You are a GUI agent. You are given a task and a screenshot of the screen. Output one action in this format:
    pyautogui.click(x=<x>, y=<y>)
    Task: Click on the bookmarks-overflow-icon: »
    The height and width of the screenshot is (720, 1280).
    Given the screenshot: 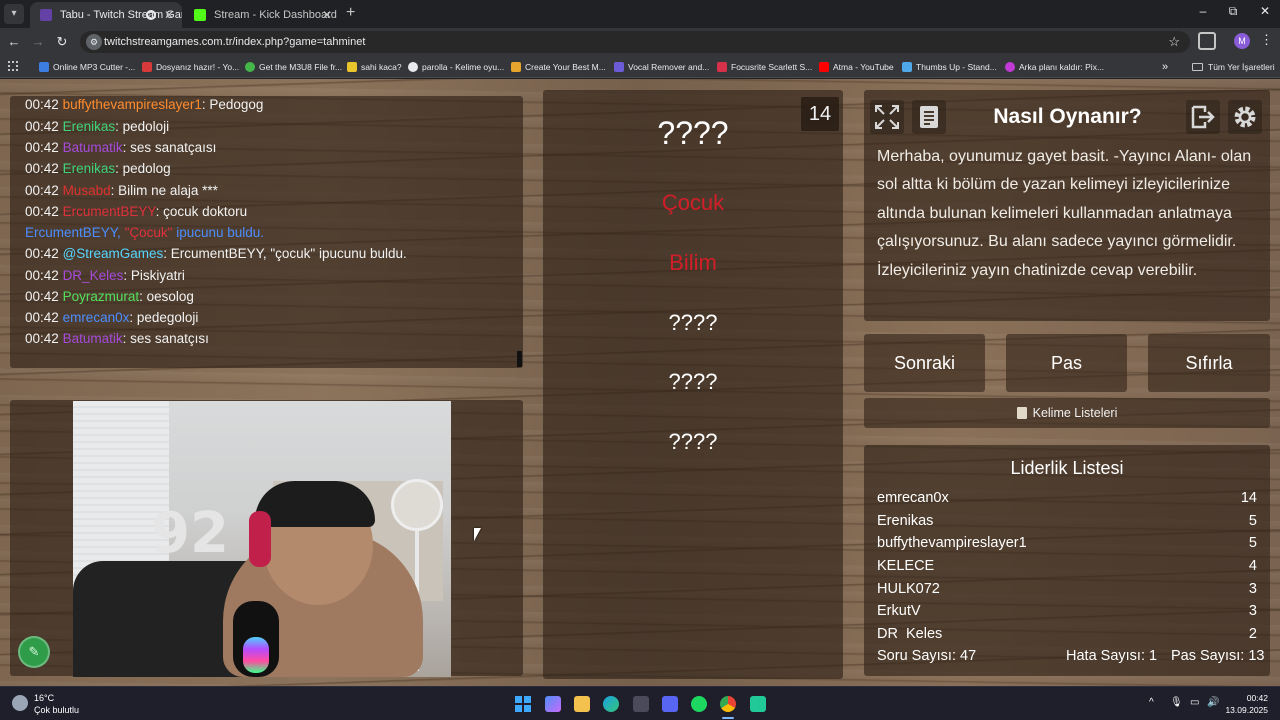 What is the action you would take?
    pyautogui.click(x=1165, y=67)
    